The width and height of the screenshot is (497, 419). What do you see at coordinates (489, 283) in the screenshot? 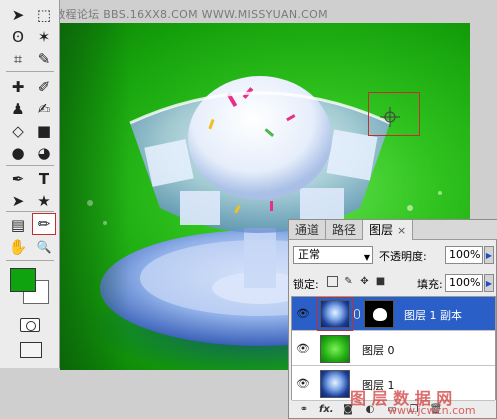
I see `fill-slider-arrow-icon: ▶` at bounding box center [489, 283].